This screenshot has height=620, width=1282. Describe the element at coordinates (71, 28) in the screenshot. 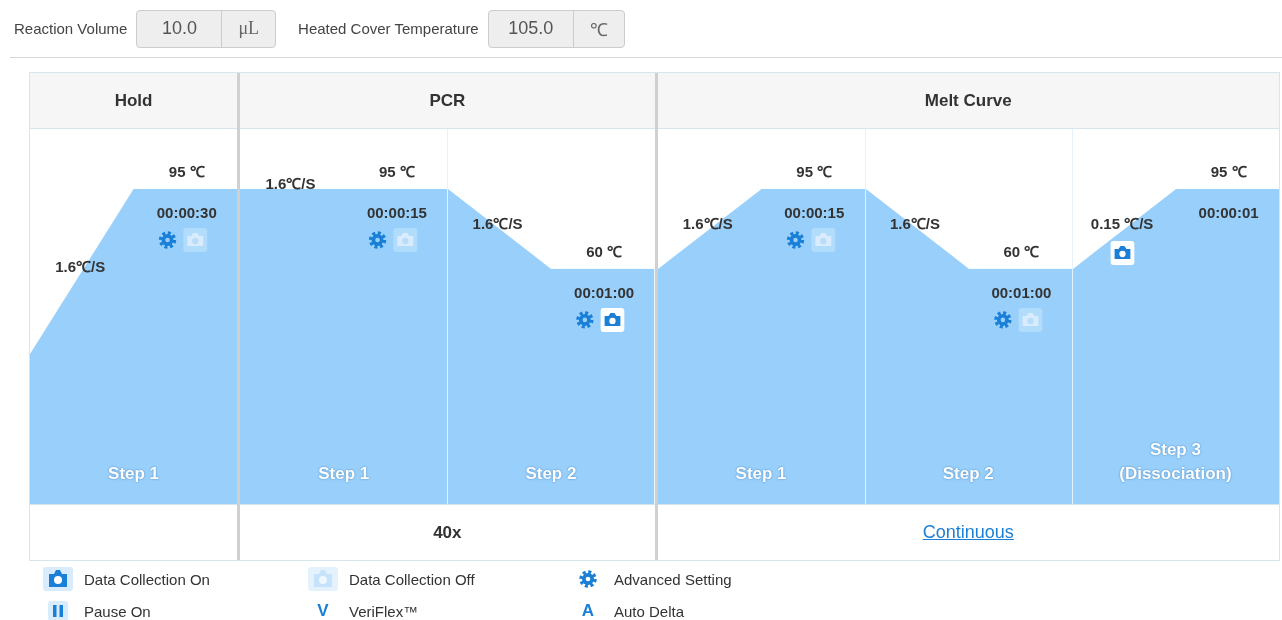

I see `field-label: Reaction Volume` at that location.